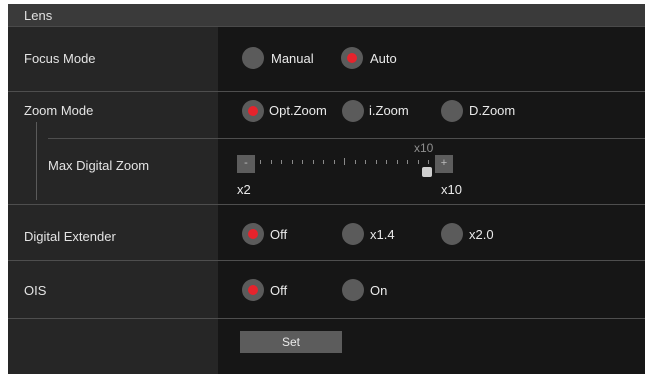 Image resolution: width=645 pixels, height=374 pixels. I want to click on zoom-decrement-button: -, so click(246, 164).